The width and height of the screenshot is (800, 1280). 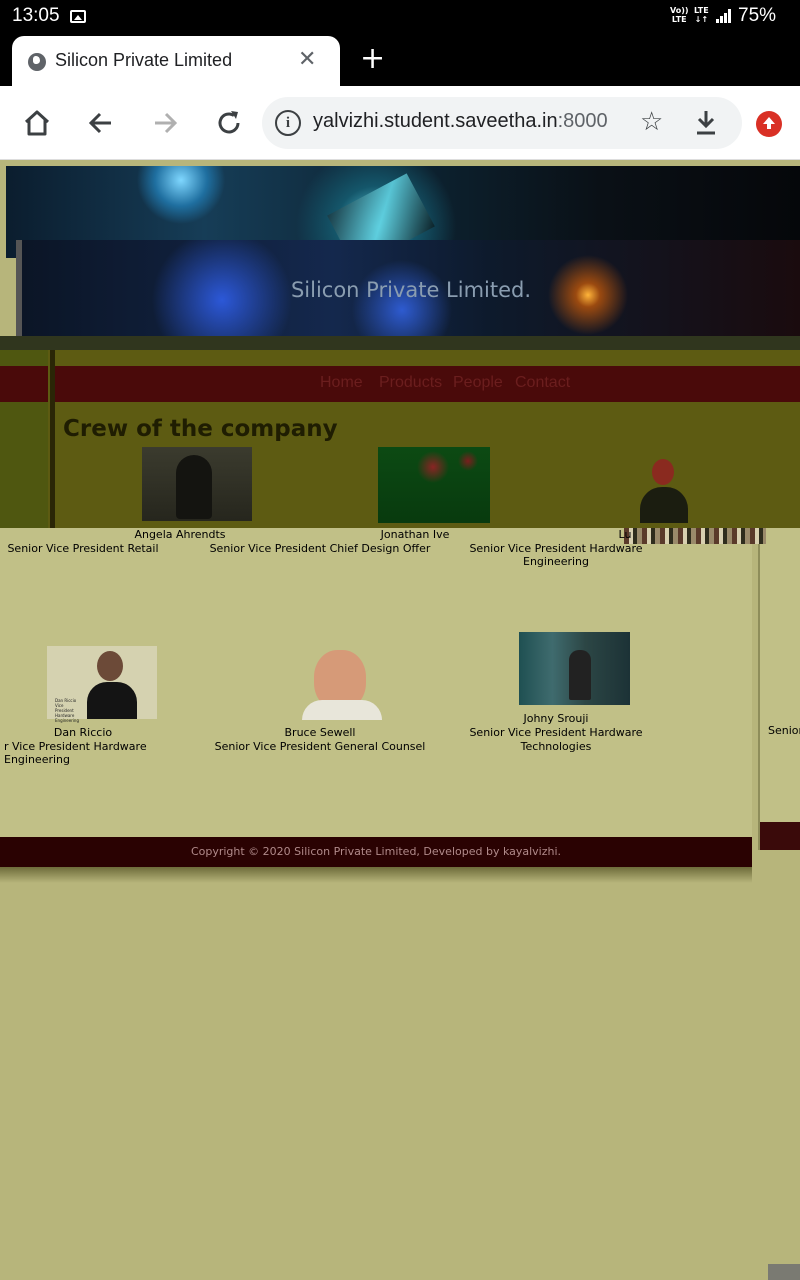 I want to click on photo-bruce-sewell, so click(x=339, y=683).